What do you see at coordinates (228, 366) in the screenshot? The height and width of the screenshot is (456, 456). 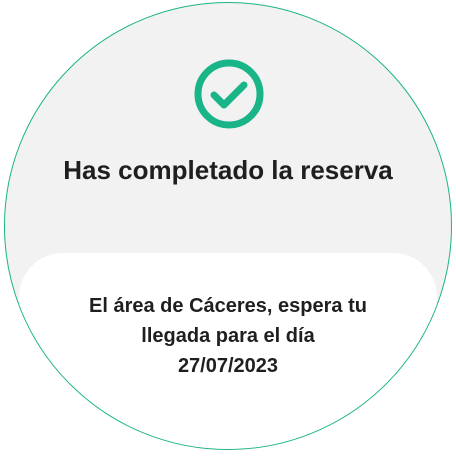 I see `reservation-date: 27/07/2023` at bounding box center [228, 366].